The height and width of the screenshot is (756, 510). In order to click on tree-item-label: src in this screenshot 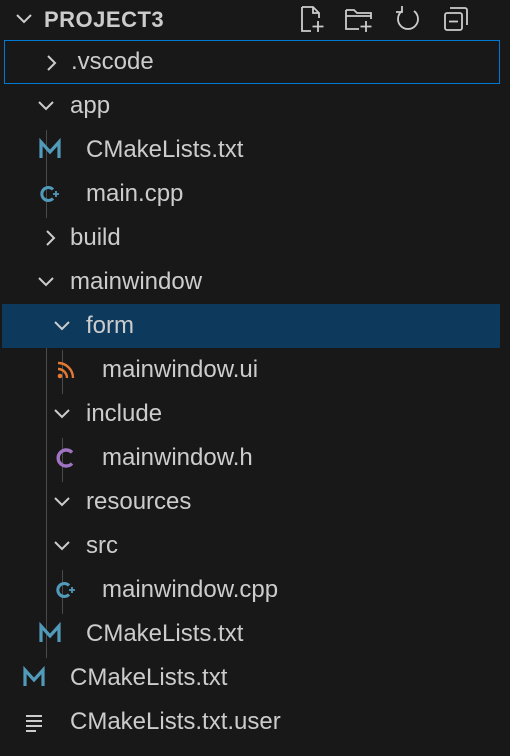, I will do `click(102, 545)`.